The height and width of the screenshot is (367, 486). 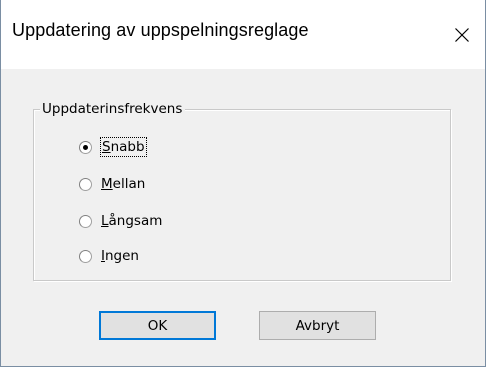 I want to click on ok-button-label: OK, so click(x=157, y=325).